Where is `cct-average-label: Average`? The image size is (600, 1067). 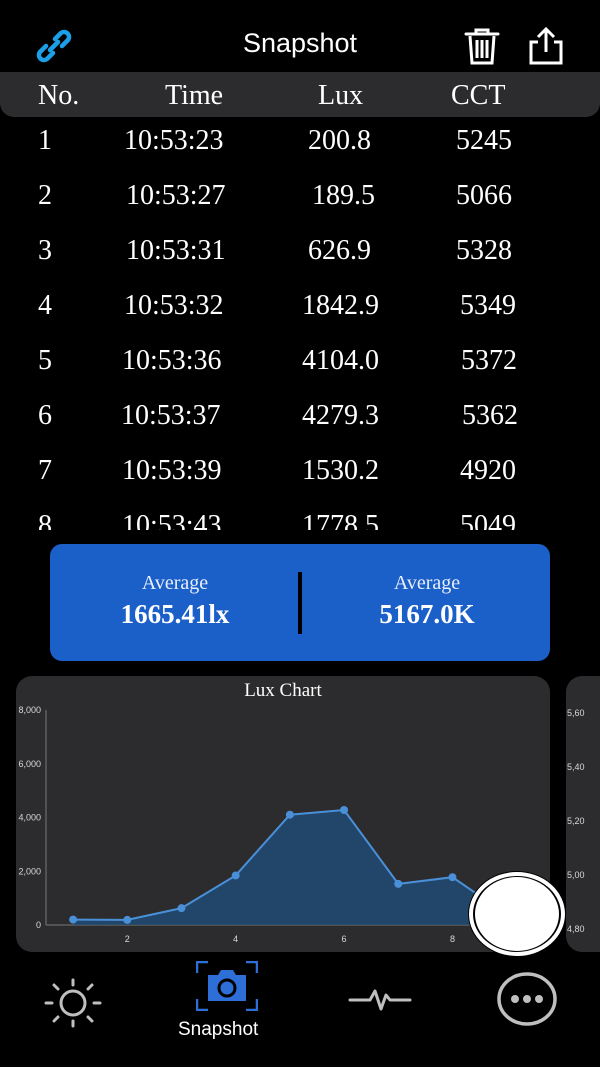 cct-average-label: Average is located at coordinates (427, 583).